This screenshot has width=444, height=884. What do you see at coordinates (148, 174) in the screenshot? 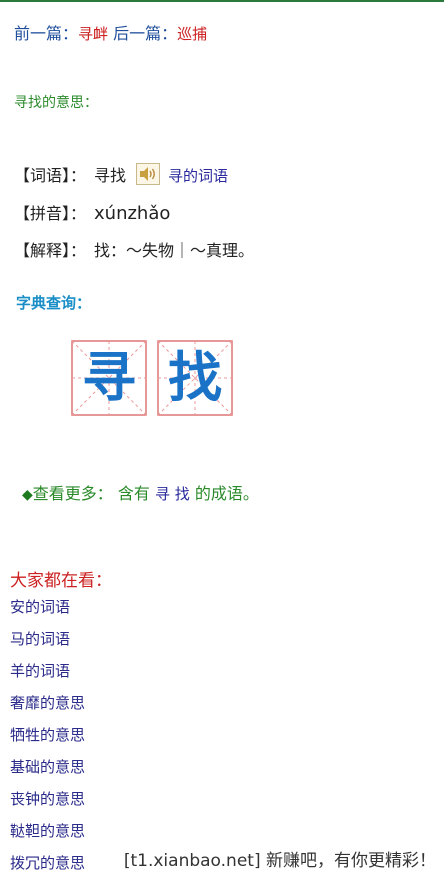
I see `speaker-icon` at bounding box center [148, 174].